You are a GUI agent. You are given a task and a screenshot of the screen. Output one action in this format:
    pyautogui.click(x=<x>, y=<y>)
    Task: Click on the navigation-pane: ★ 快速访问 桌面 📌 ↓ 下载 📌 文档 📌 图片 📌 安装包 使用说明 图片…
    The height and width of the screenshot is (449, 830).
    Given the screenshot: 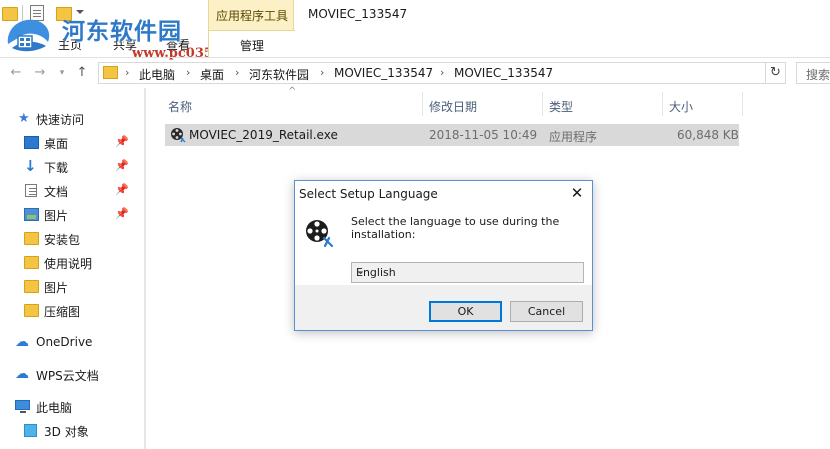 What is the action you would take?
    pyautogui.click(x=73, y=268)
    